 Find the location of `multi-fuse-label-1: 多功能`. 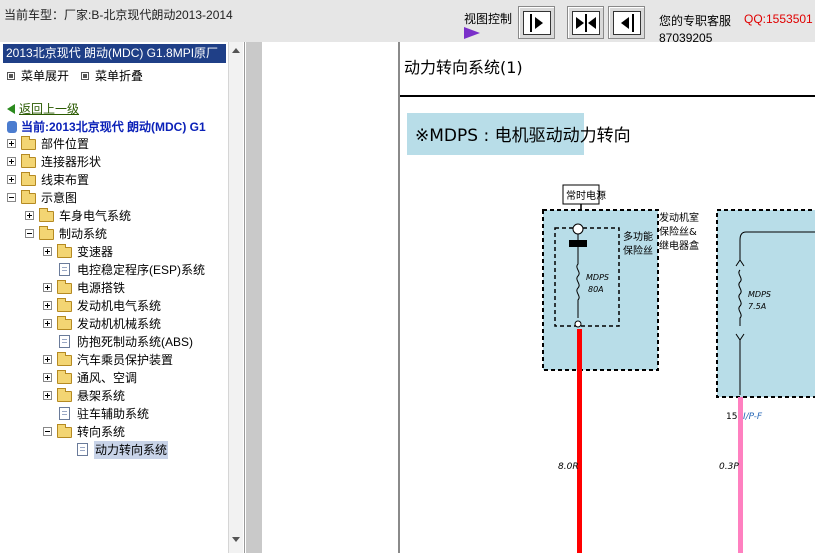

multi-fuse-label-1: 多功能 is located at coordinates (638, 236).